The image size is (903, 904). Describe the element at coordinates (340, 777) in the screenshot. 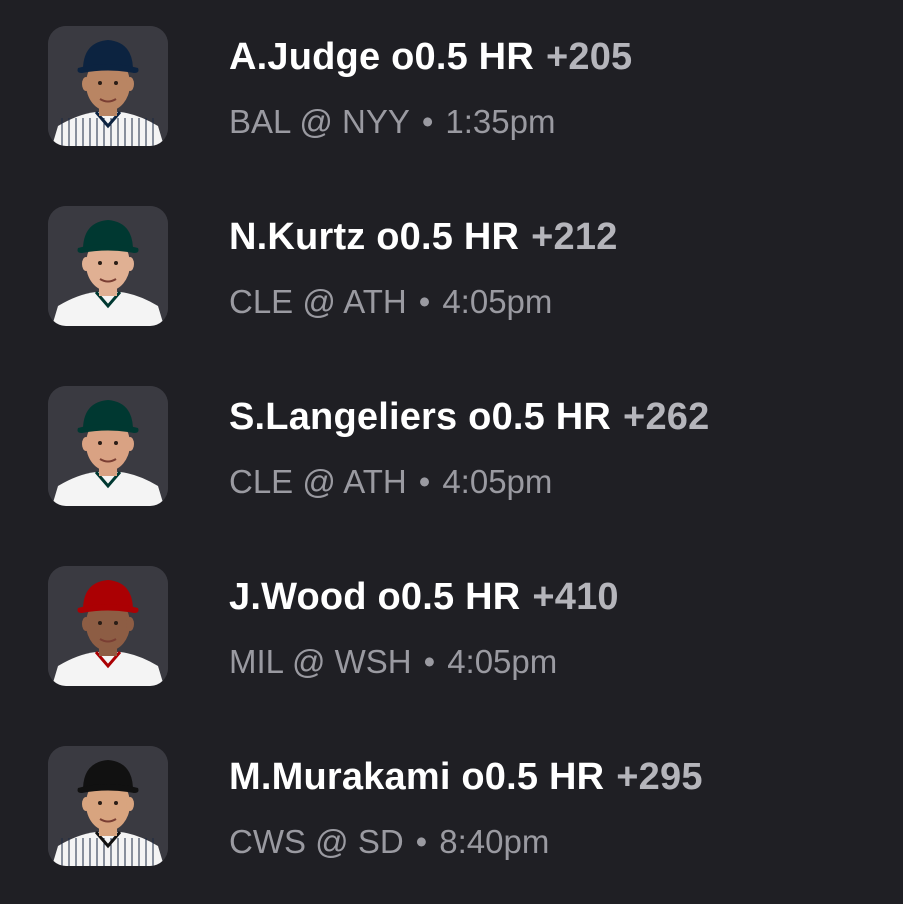

I see `player-name: M.Murakami` at that location.